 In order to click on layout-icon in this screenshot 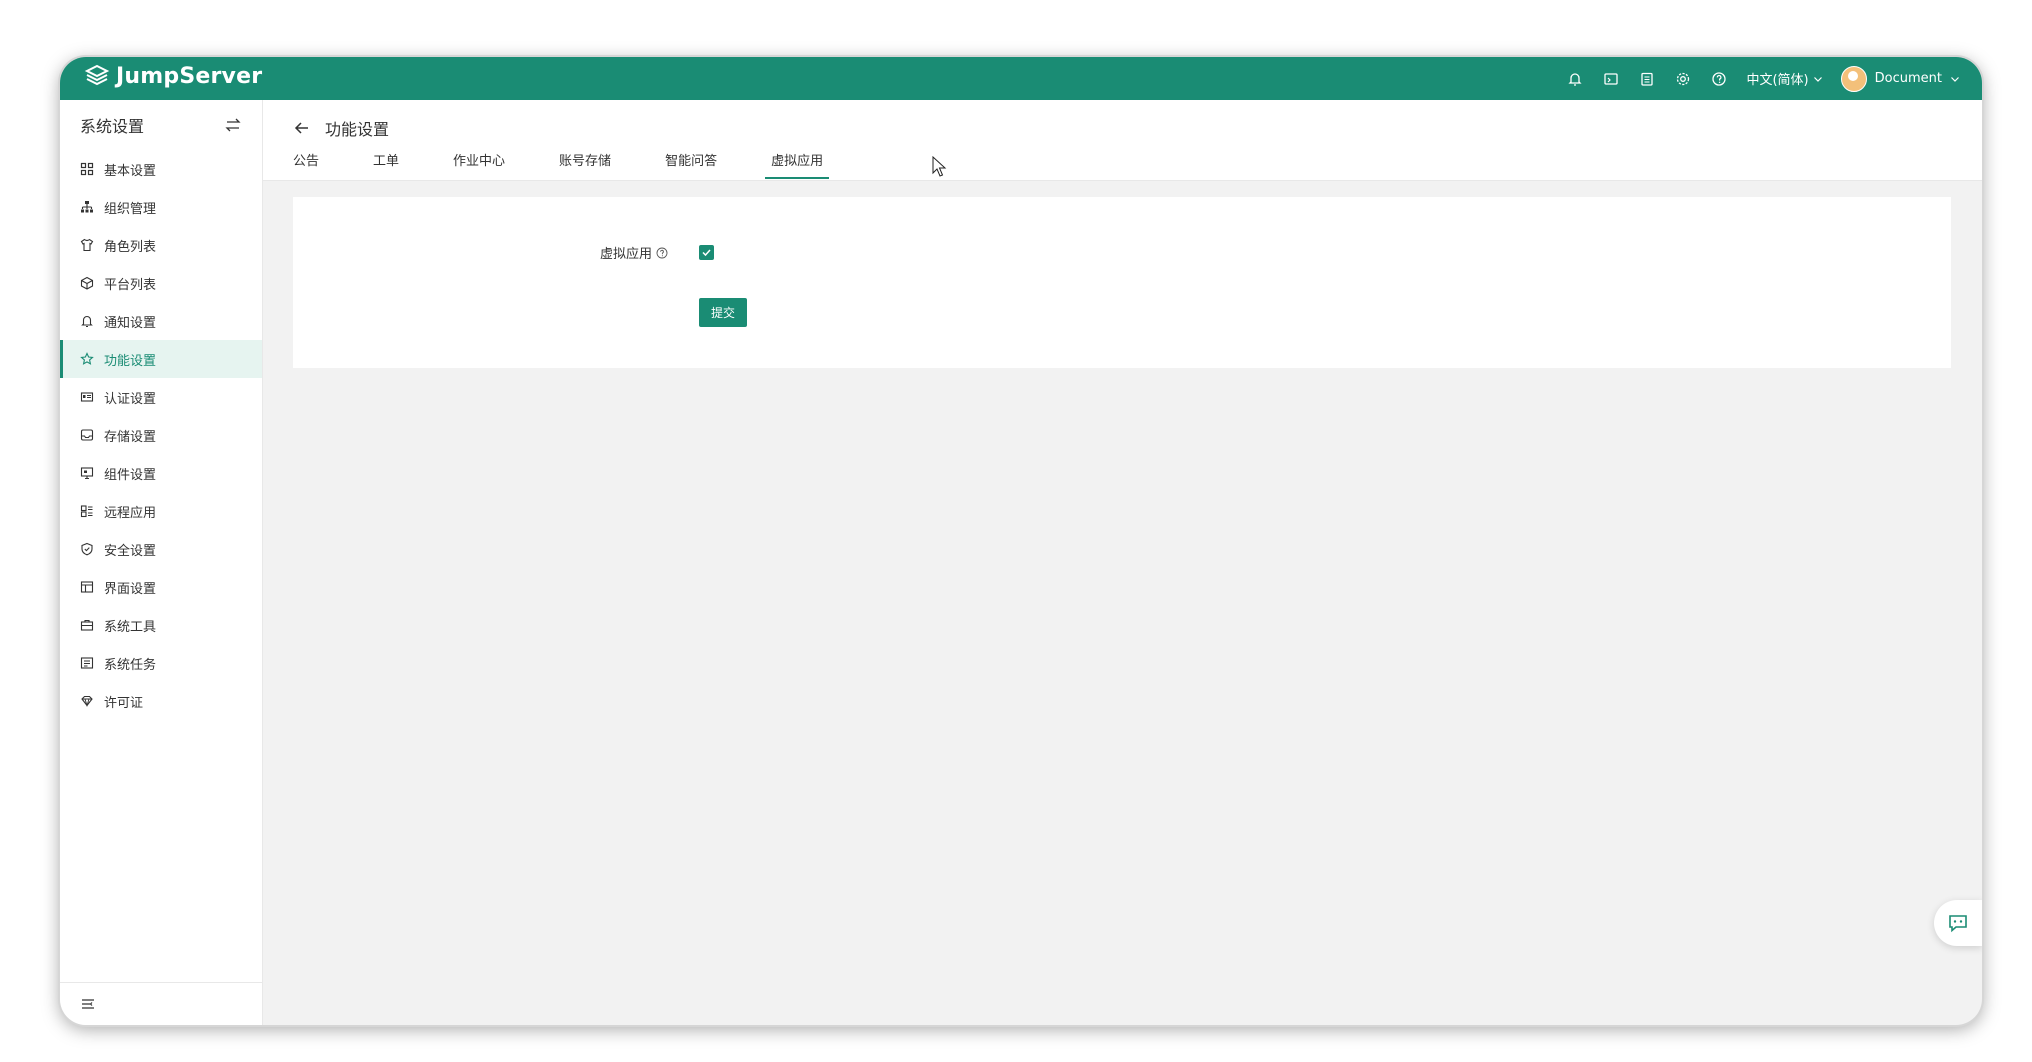, I will do `click(87, 587)`.